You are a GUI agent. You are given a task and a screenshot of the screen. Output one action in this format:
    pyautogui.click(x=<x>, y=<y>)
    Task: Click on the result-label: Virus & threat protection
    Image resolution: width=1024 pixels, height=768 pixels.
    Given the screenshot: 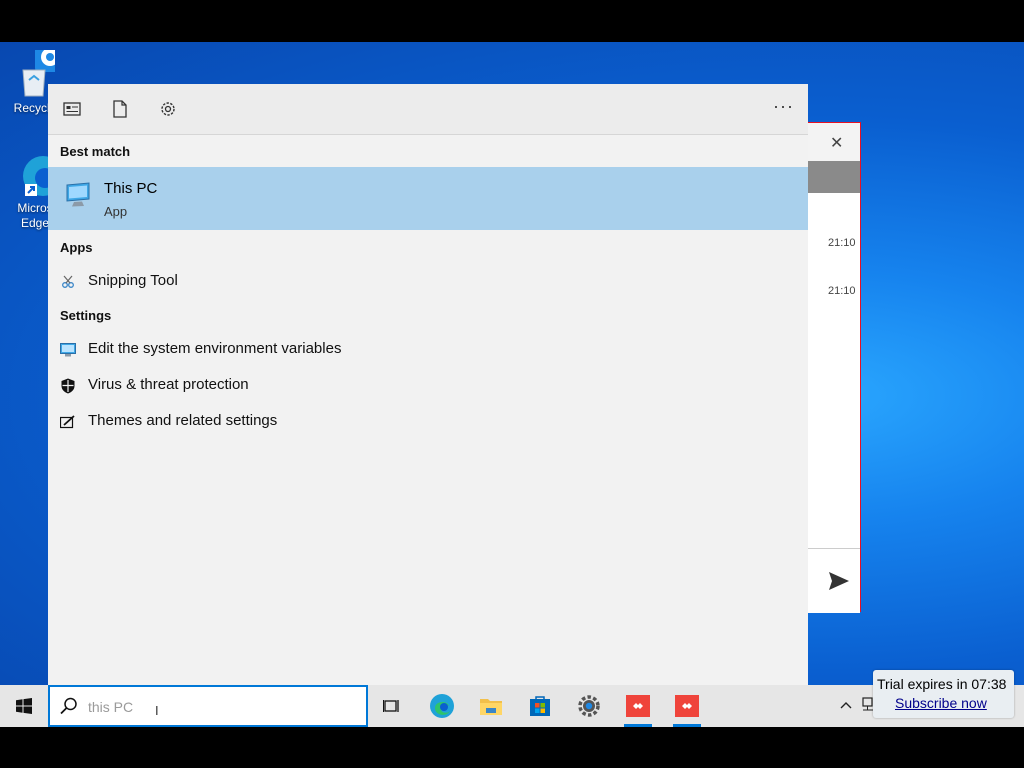 What is the action you would take?
    pyautogui.click(x=168, y=384)
    